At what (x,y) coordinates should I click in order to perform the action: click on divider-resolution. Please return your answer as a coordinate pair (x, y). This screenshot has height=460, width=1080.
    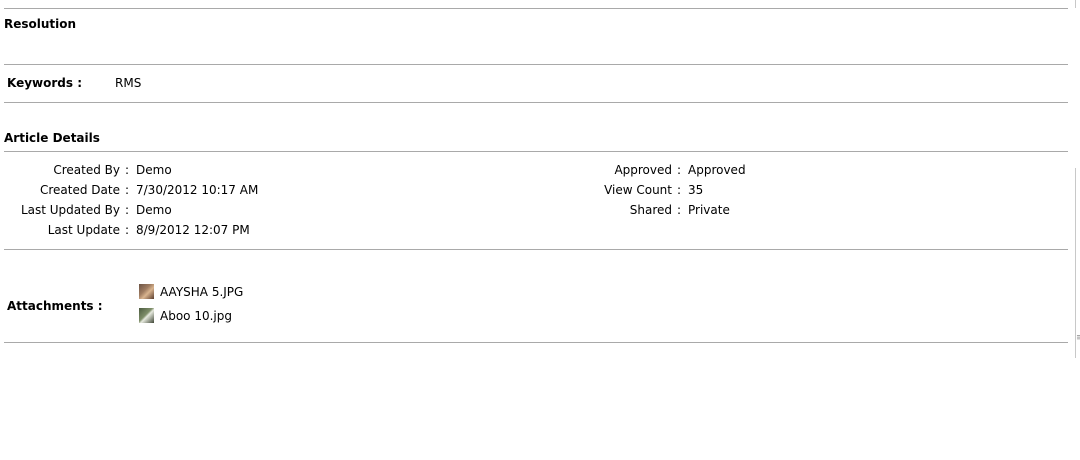
    Looking at the image, I should click on (536, 64).